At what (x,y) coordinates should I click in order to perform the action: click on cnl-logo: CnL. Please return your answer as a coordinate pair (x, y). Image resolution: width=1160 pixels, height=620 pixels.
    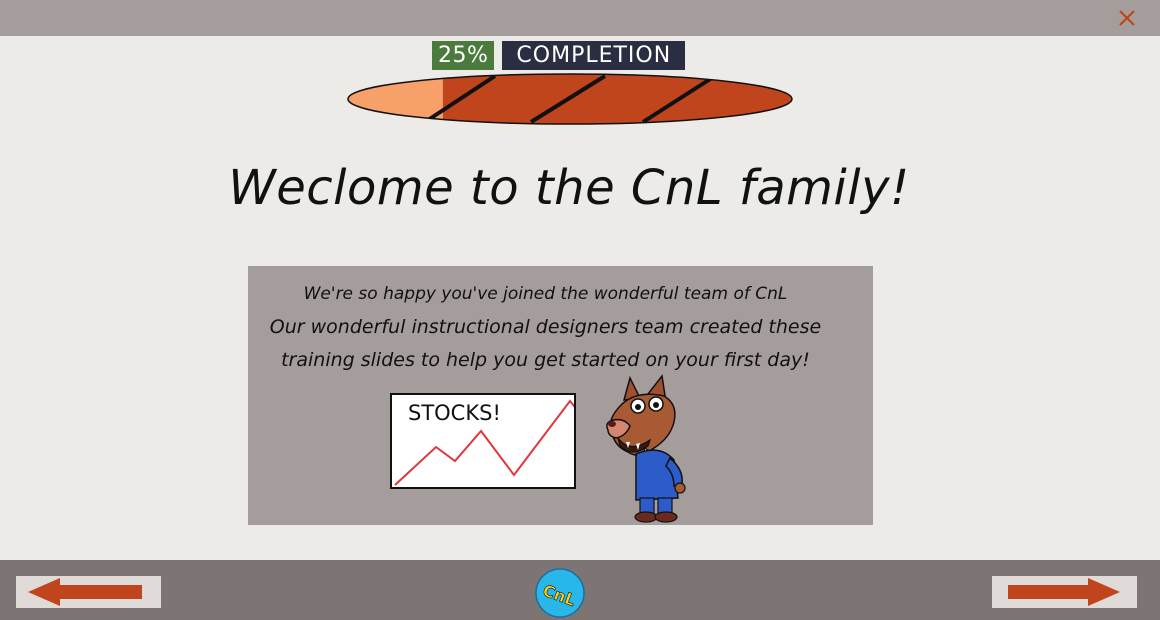
    Looking at the image, I should click on (560, 593).